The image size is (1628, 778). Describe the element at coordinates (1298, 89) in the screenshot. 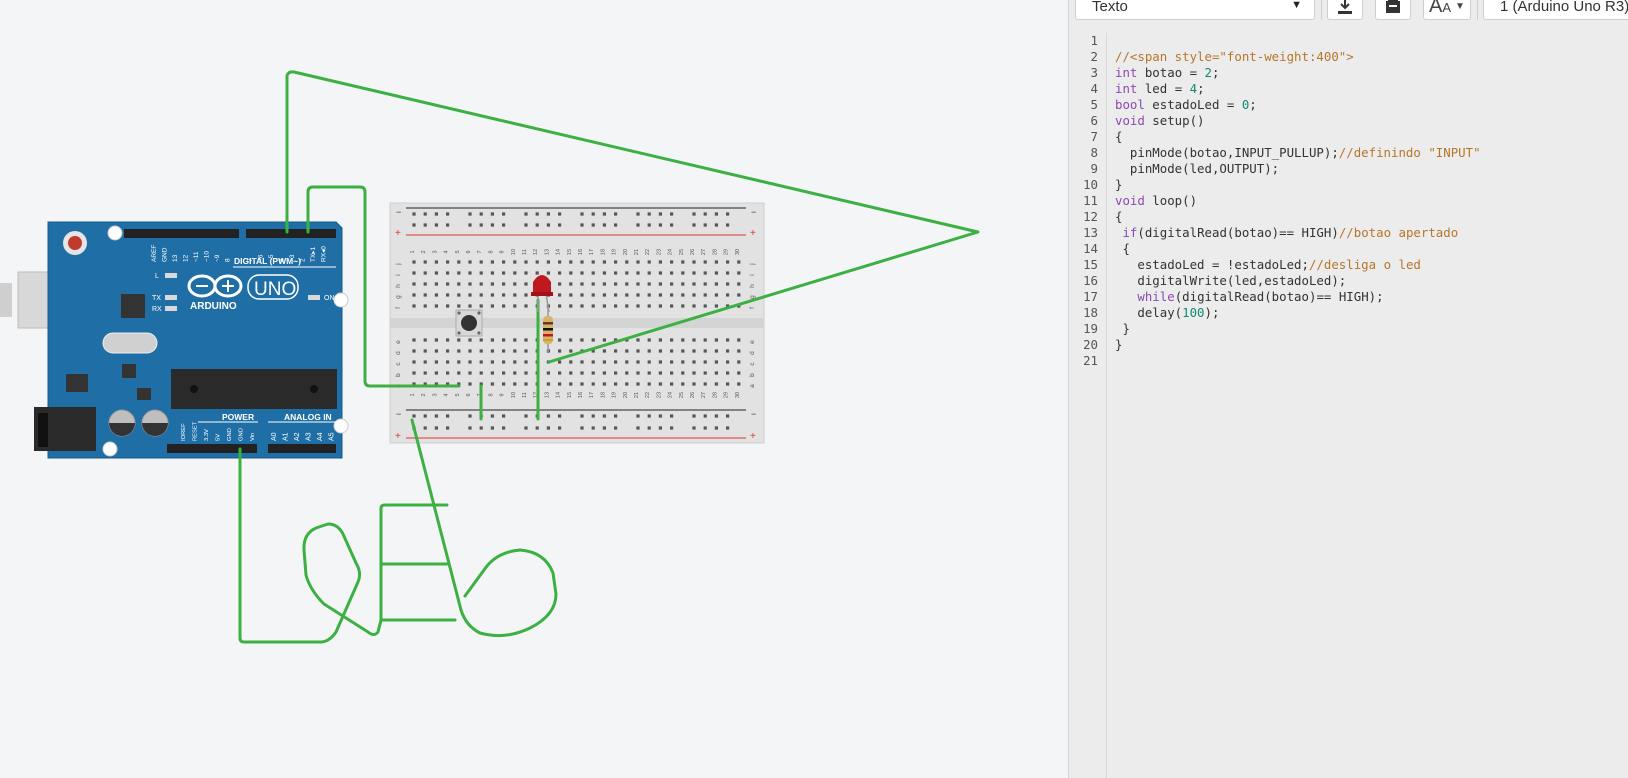

I see `code-line: int led = 4;` at that location.